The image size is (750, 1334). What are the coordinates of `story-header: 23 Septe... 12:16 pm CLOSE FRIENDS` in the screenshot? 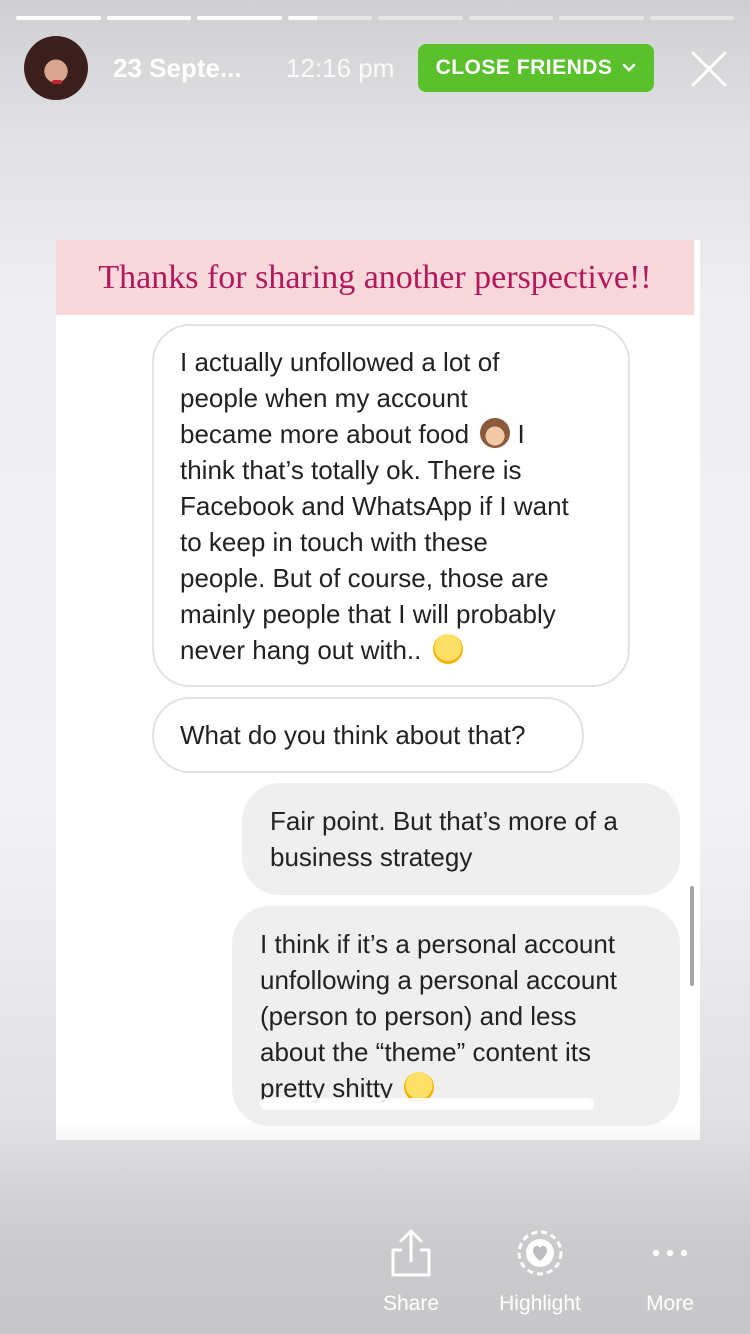 It's located at (375, 70).